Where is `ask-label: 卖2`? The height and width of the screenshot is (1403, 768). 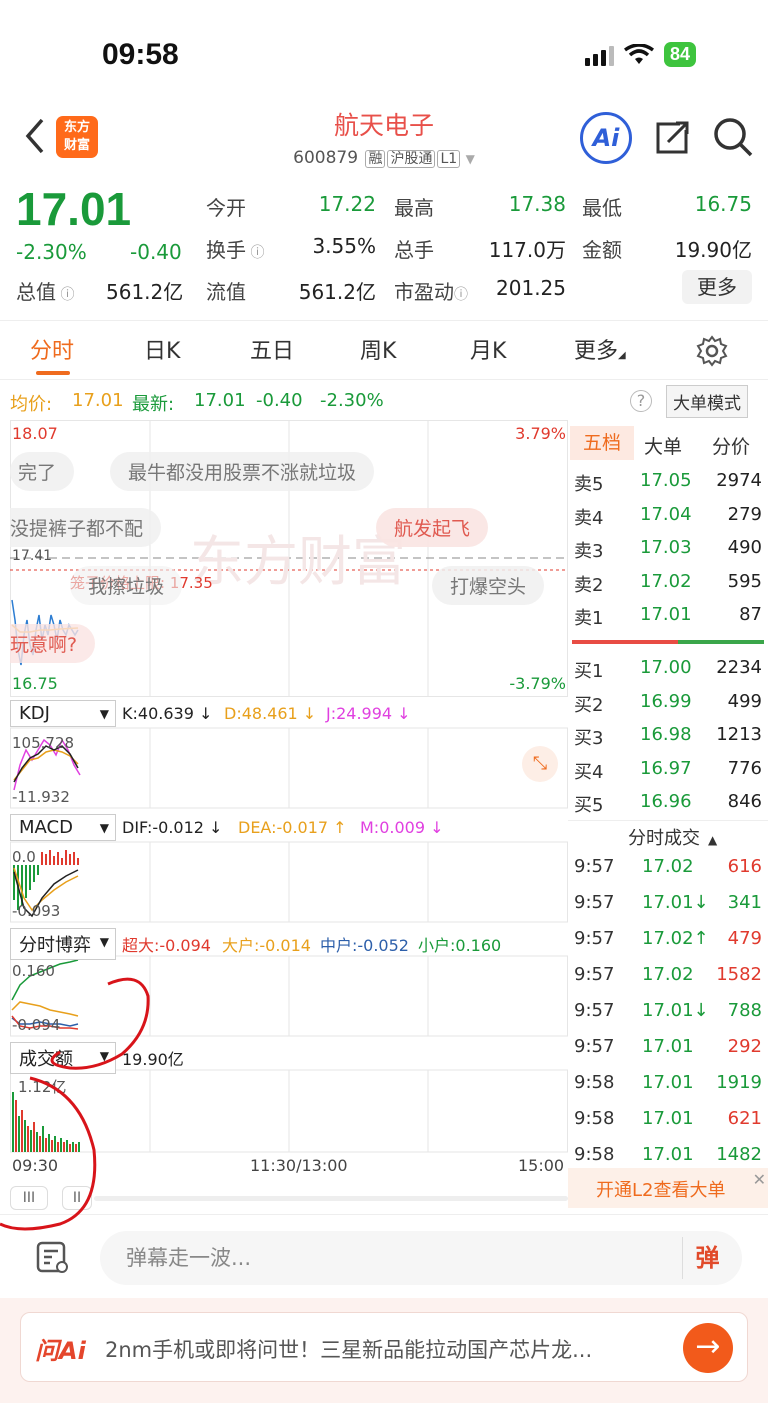
ask-label: 卖2 is located at coordinates (589, 585).